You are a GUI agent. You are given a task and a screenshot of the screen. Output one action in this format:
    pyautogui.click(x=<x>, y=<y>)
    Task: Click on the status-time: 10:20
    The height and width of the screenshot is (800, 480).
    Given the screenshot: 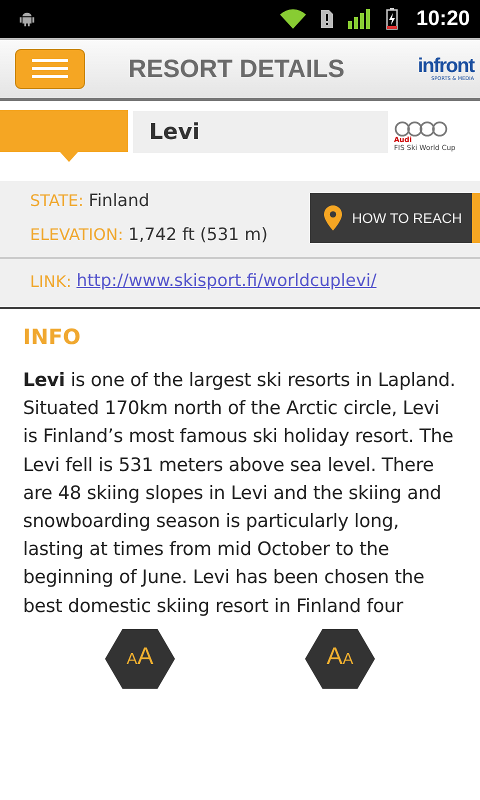 What is the action you would take?
    pyautogui.click(x=443, y=19)
    